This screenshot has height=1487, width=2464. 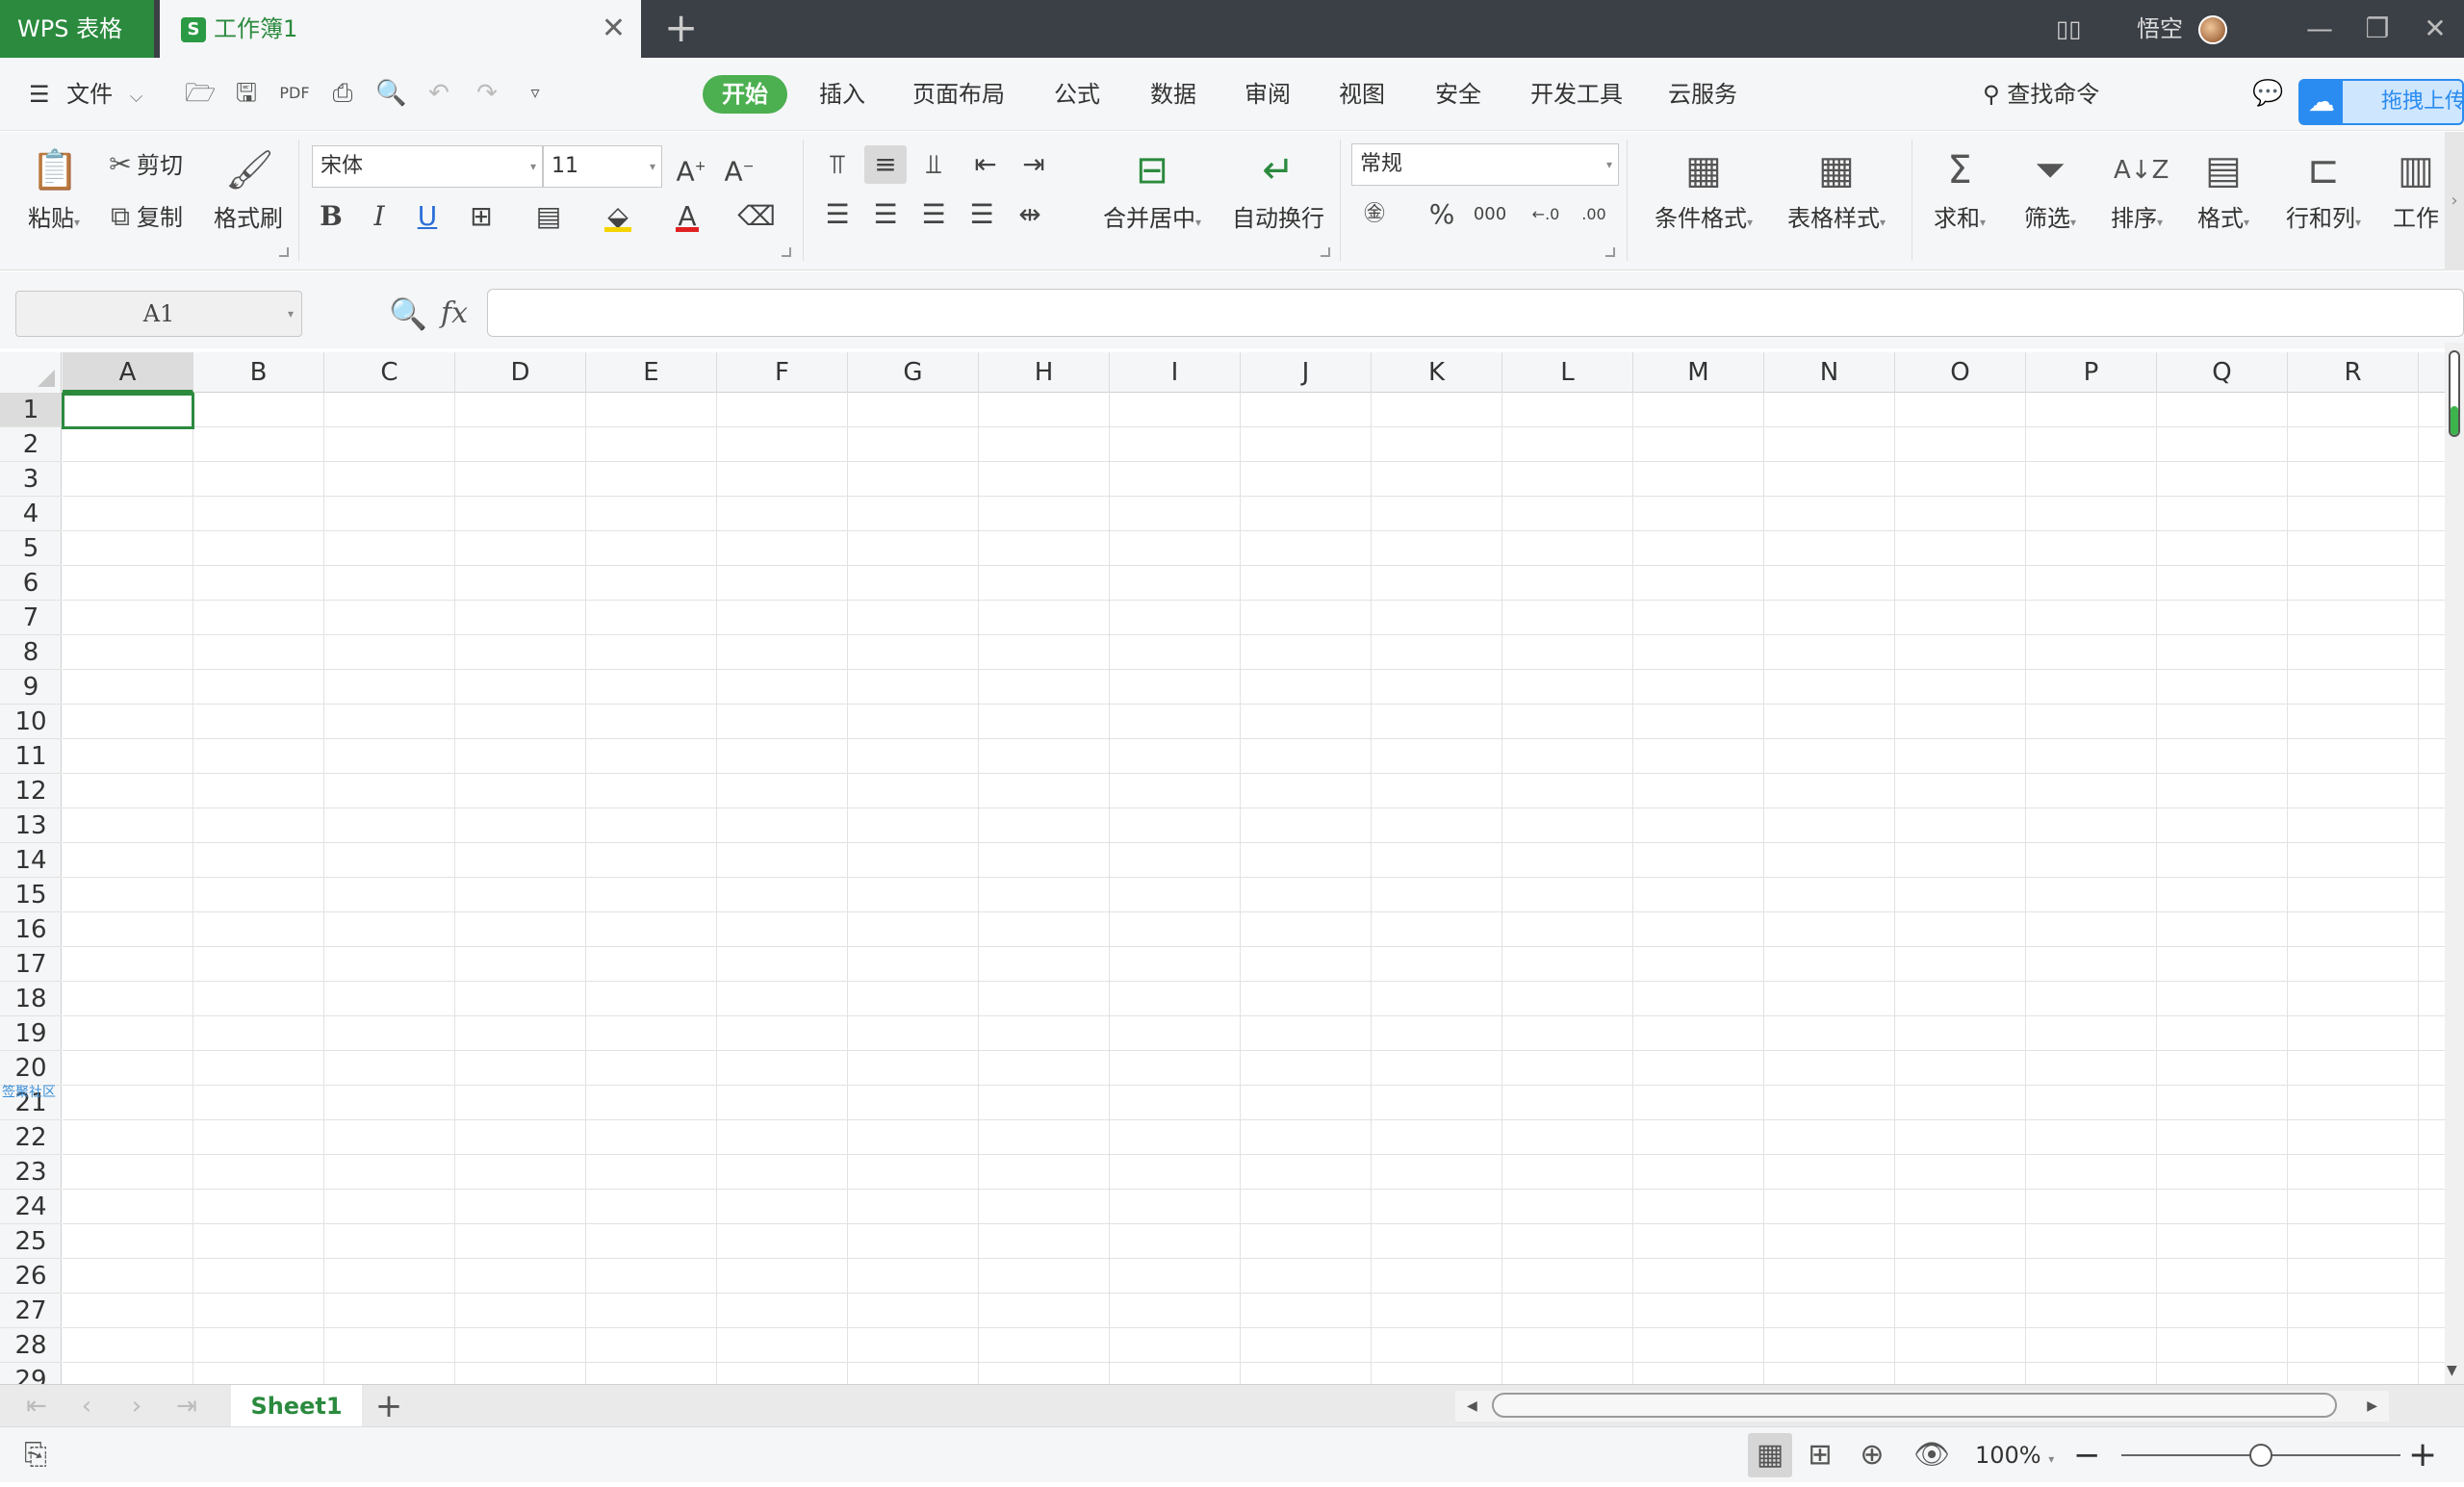 What do you see at coordinates (837, 164) in the screenshot?
I see `align-top-icon: ⫪` at bounding box center [837, 164].